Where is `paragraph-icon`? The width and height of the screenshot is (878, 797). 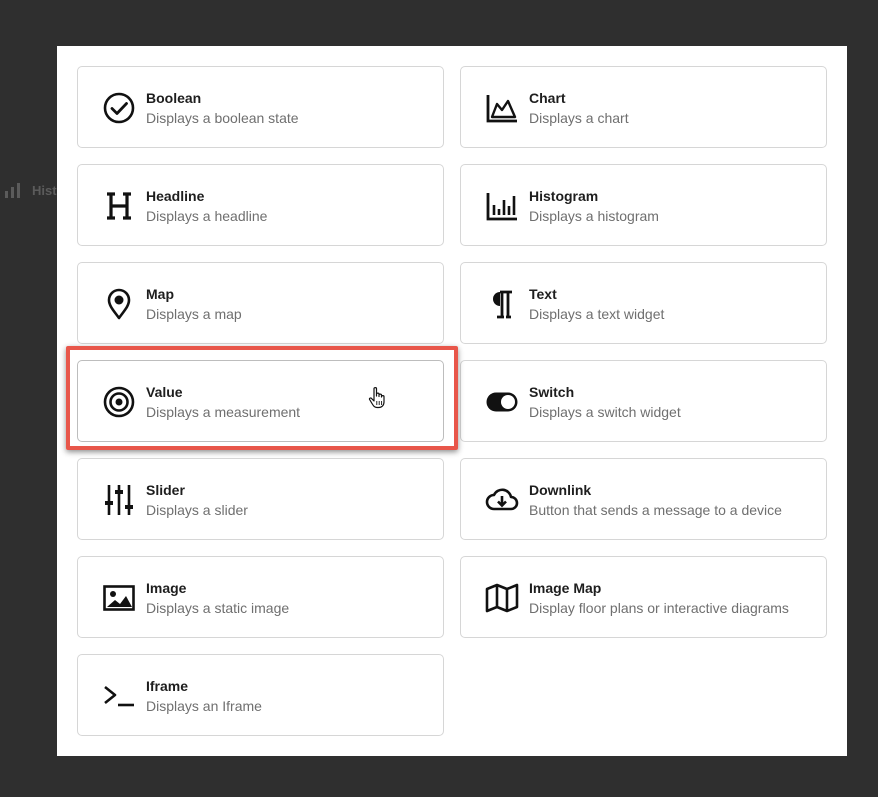
paragraph-icon is located at coordinates (502, 304).